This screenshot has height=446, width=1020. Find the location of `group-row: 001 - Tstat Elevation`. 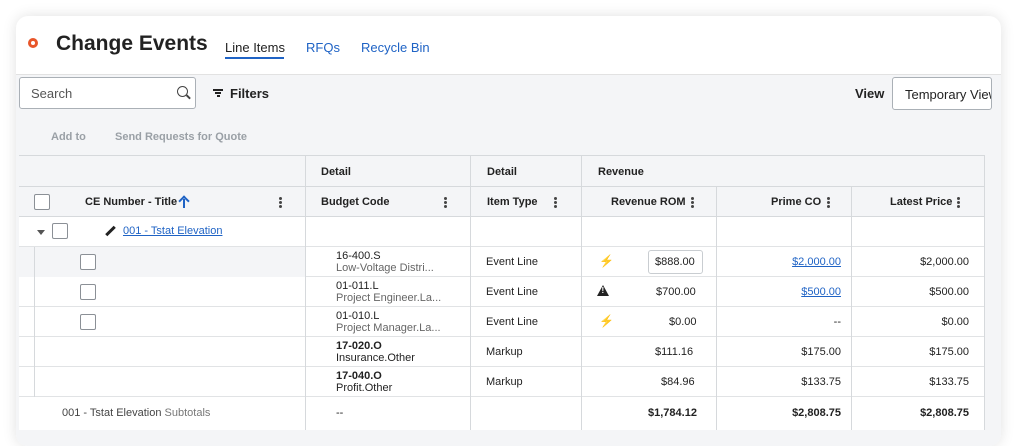

group-row: 001 - Tstat Elevation is located at coordinates (502, 232).